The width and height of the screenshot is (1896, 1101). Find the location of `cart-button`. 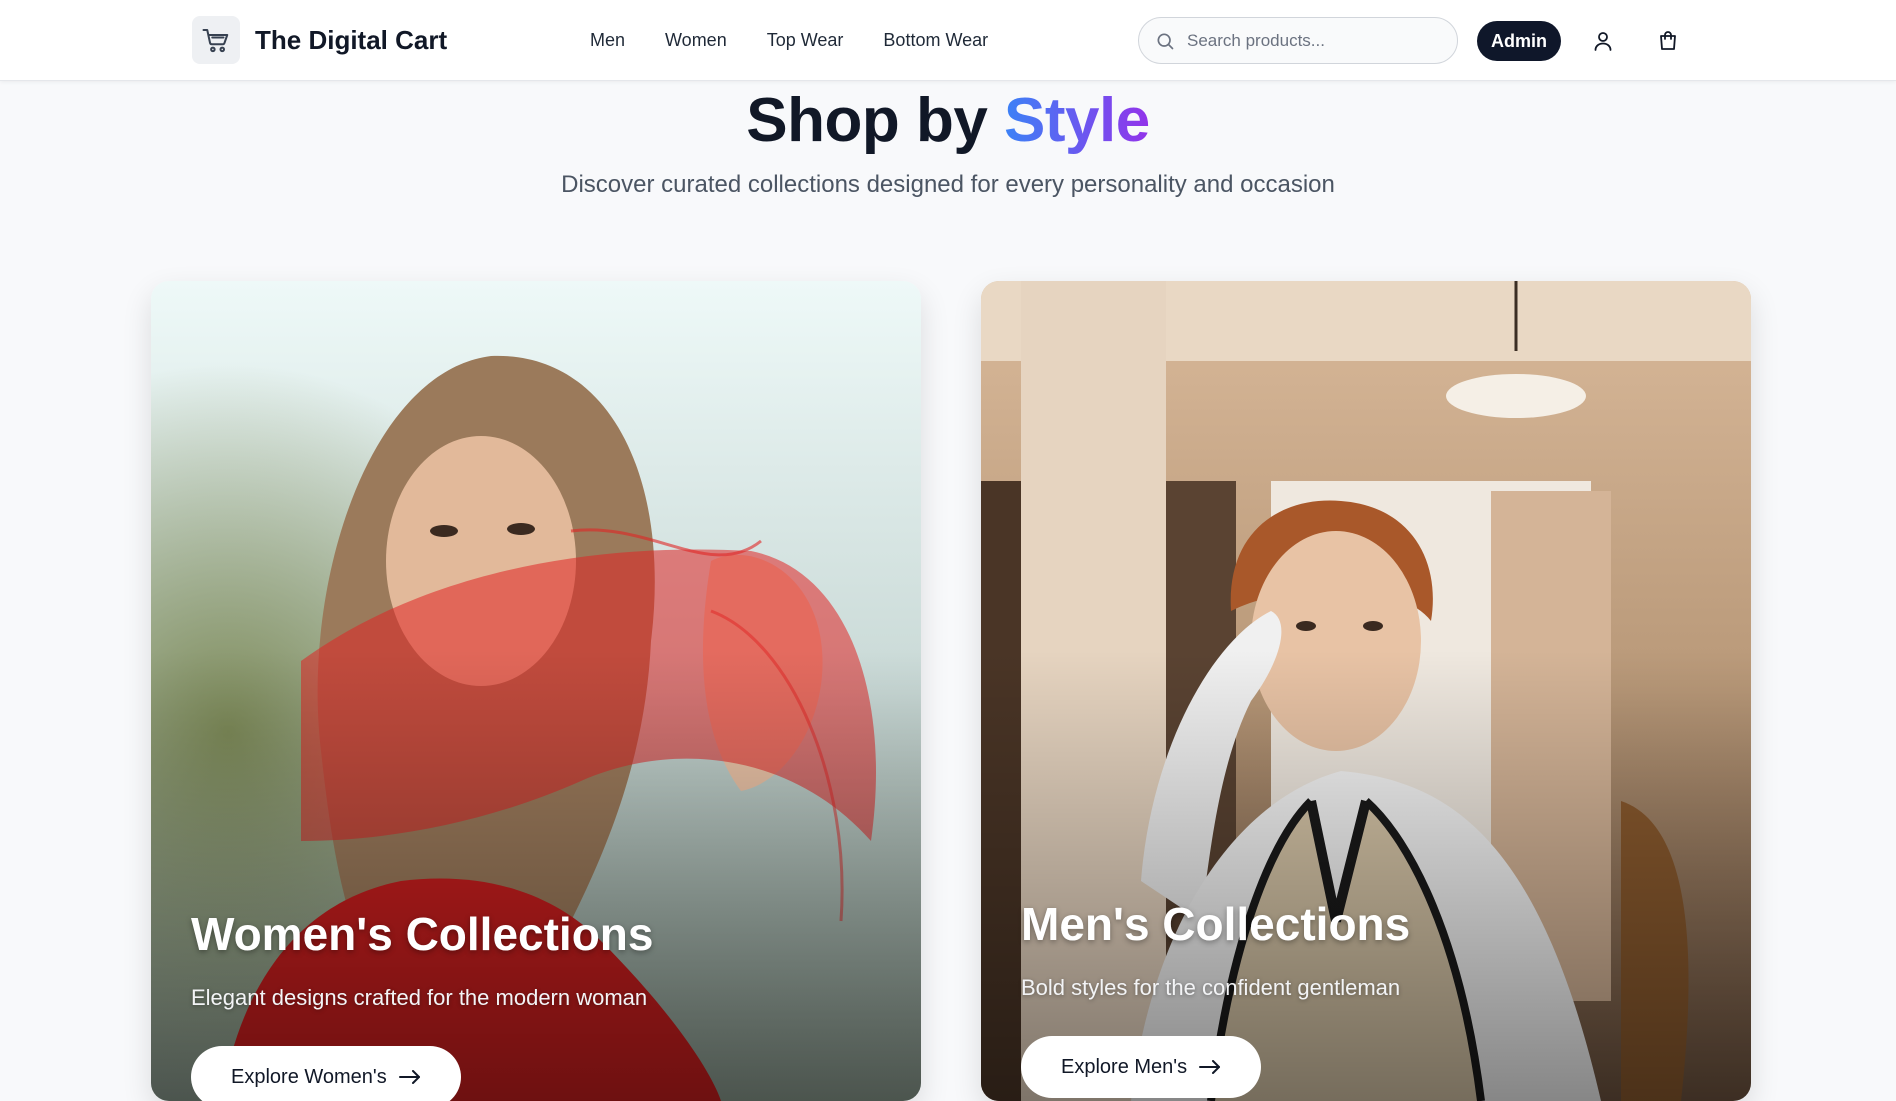

cart-button is located at coordinates (1668, 41).